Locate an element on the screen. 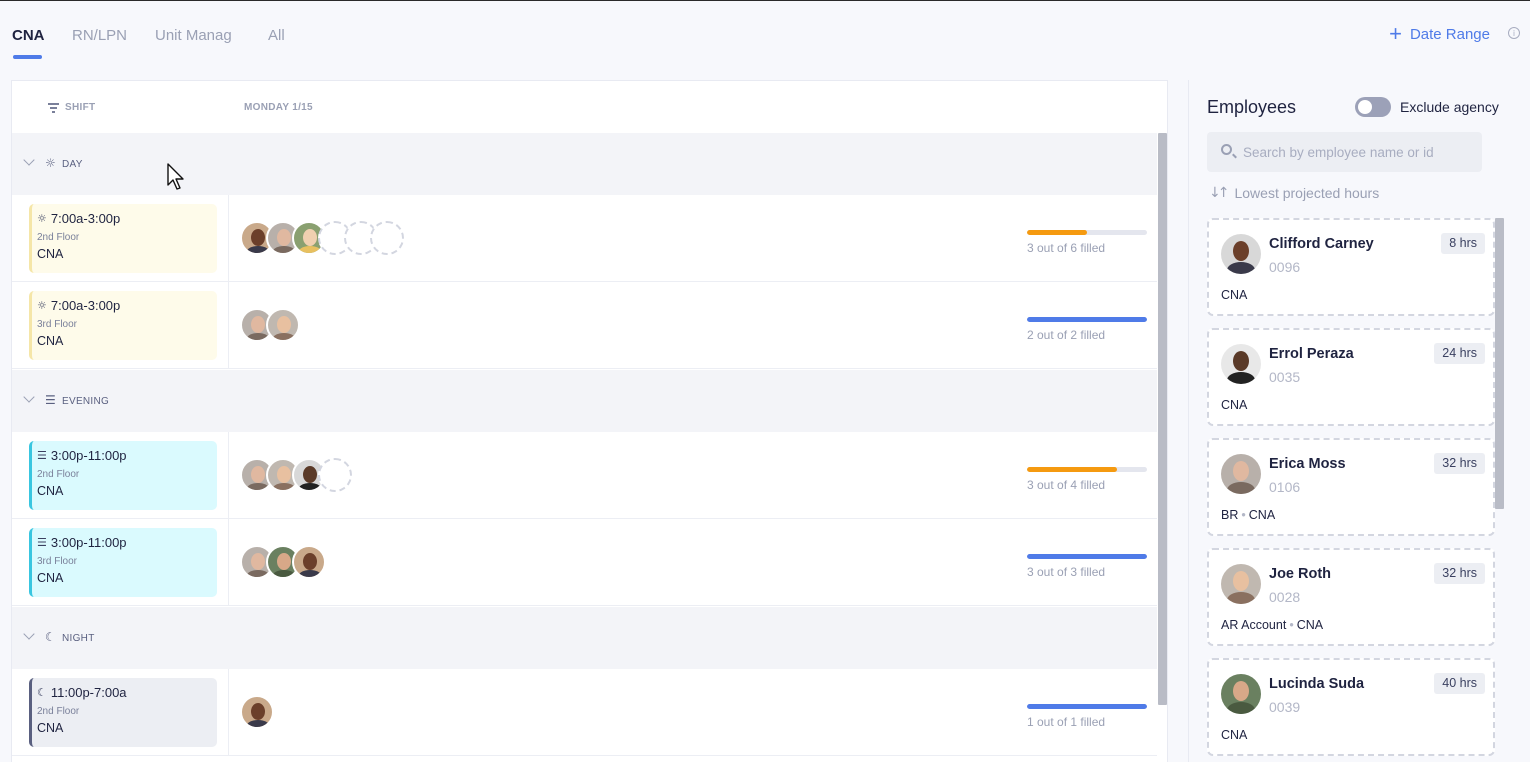 The width and height of the screenshot is (1530, 762). employee-card: Joe Roth 0028 32 hrs AR Account • CNA is located at coordinates (1351, 597).